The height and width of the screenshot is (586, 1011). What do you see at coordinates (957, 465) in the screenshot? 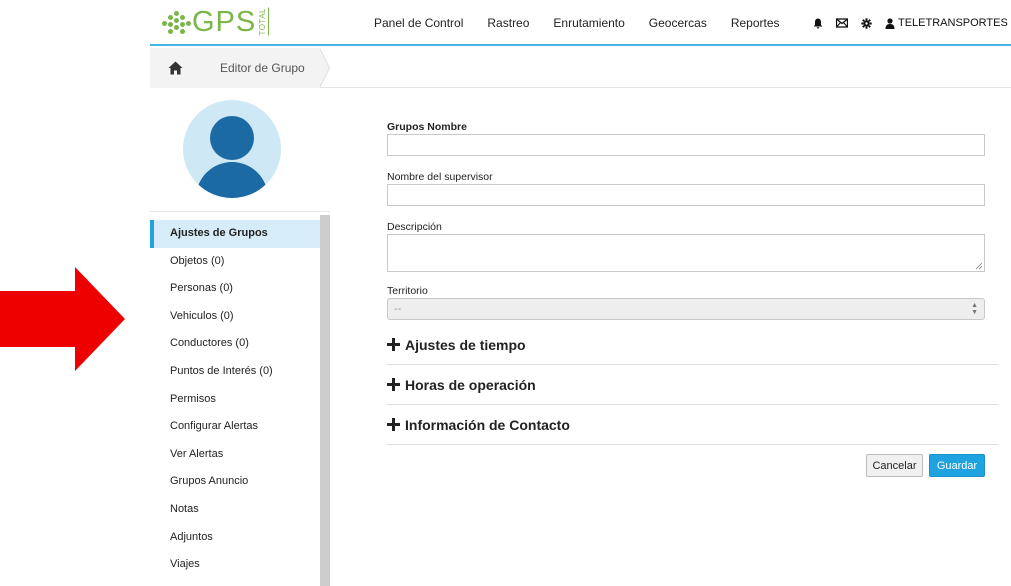
I see `save-button: Guardar` at bounding box center [957, 465].